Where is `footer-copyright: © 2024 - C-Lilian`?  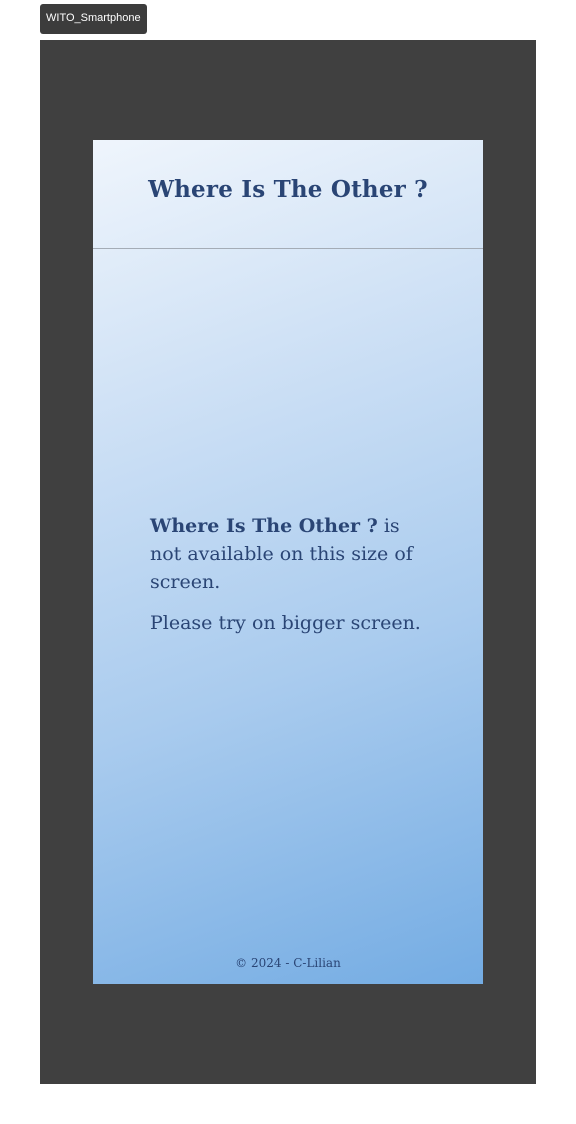
footer-copyright: © 2024 - C-Lilian is located at coordinates (288, 963).